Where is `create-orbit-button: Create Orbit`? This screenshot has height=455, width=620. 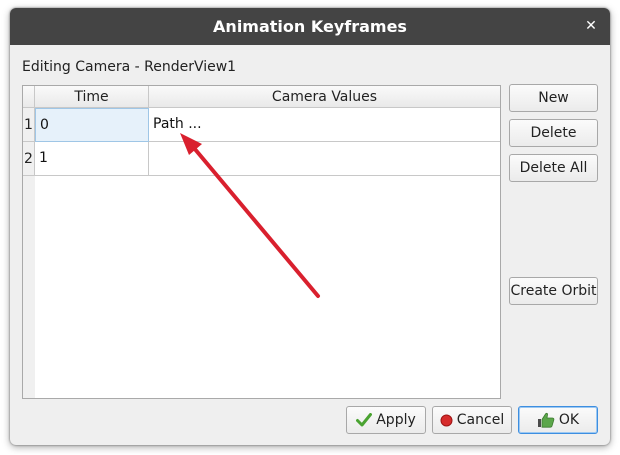 create-orbit-button: Create Orbit is located at coordinates (553, 291).